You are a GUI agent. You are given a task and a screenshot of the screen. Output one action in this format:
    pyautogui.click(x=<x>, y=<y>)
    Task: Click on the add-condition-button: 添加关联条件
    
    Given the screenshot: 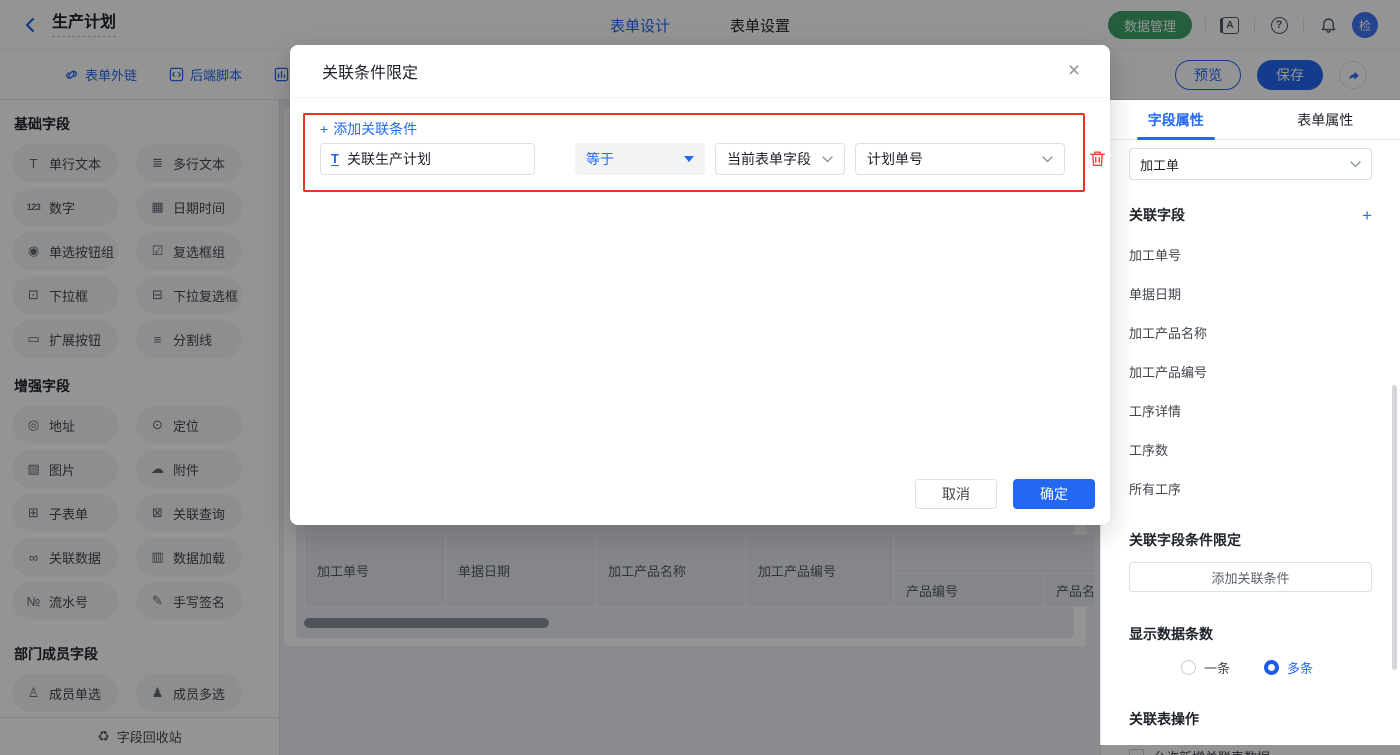 What is the action you would take?
    pyautogui.click(x=1250, y=577)
    